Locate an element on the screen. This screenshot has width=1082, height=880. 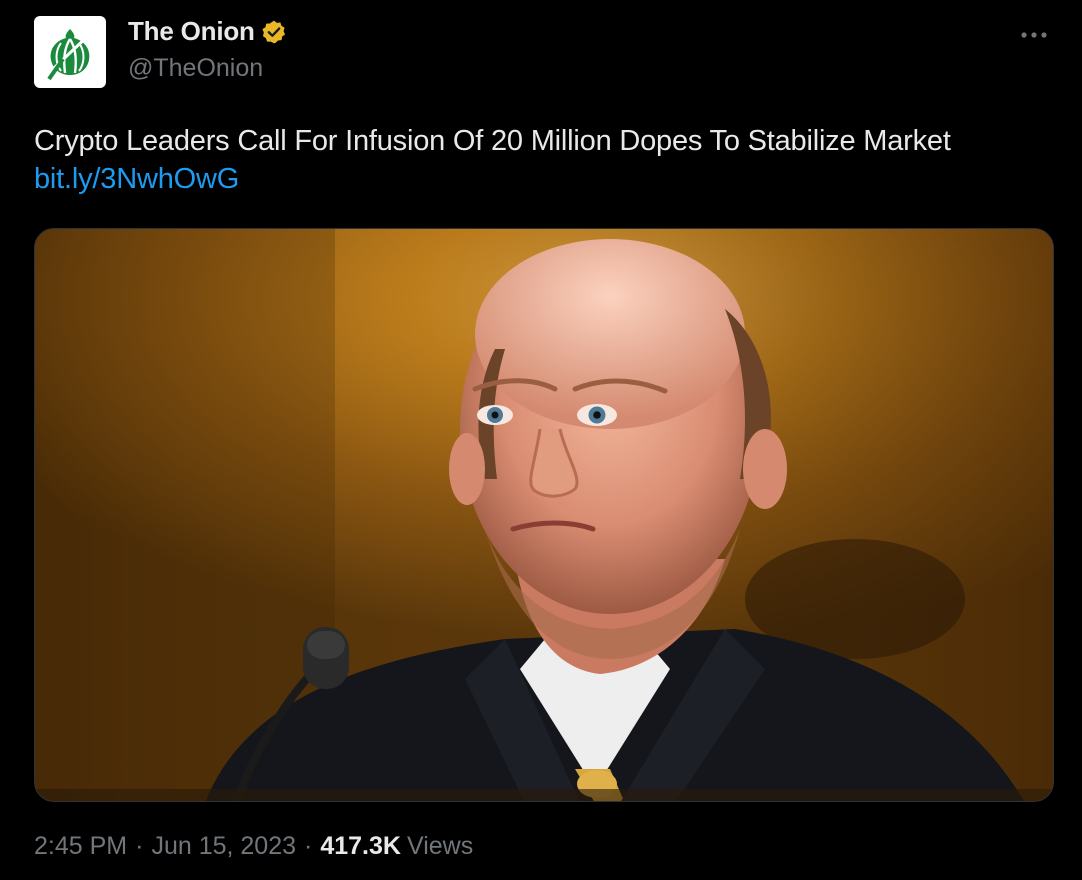
more-options-button is located at coordinates (1034, 35).